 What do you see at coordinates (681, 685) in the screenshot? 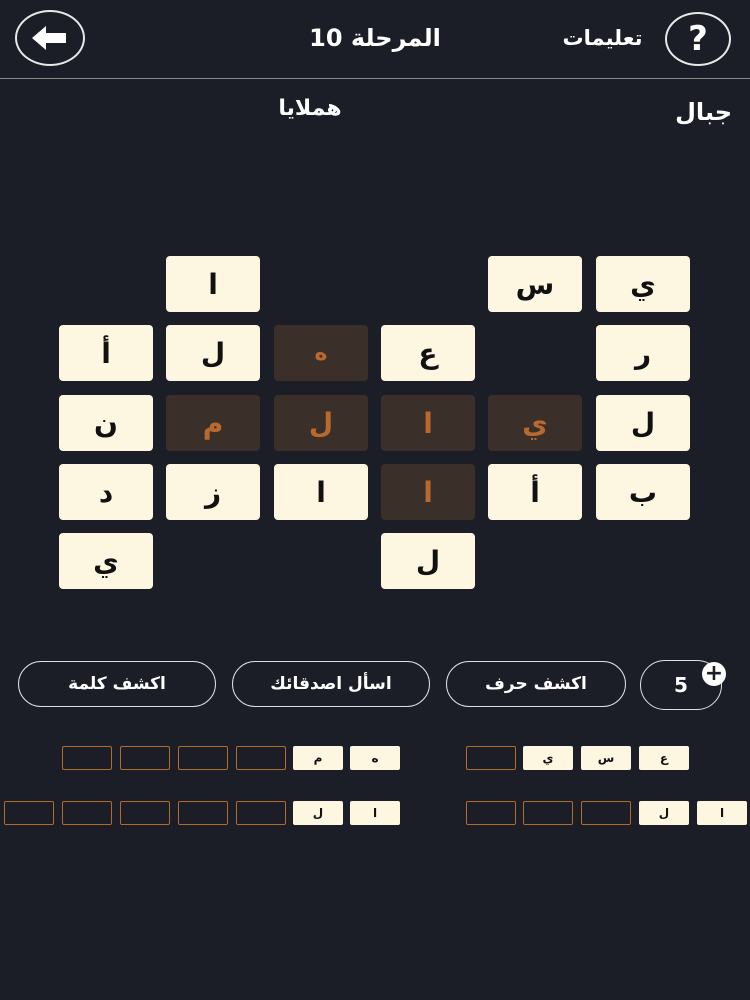
I see `coin-count: 5` at bounding box center [681, 685].